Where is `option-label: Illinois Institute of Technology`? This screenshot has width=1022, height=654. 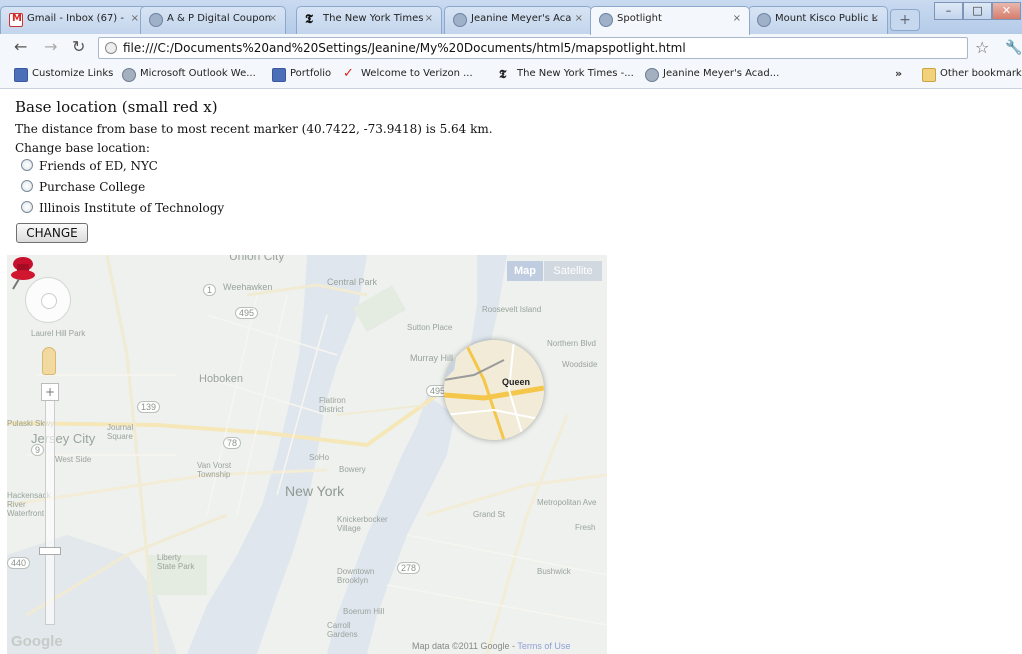 option-label: Illinois Institute of Technology is located at coordinates (132, 208).